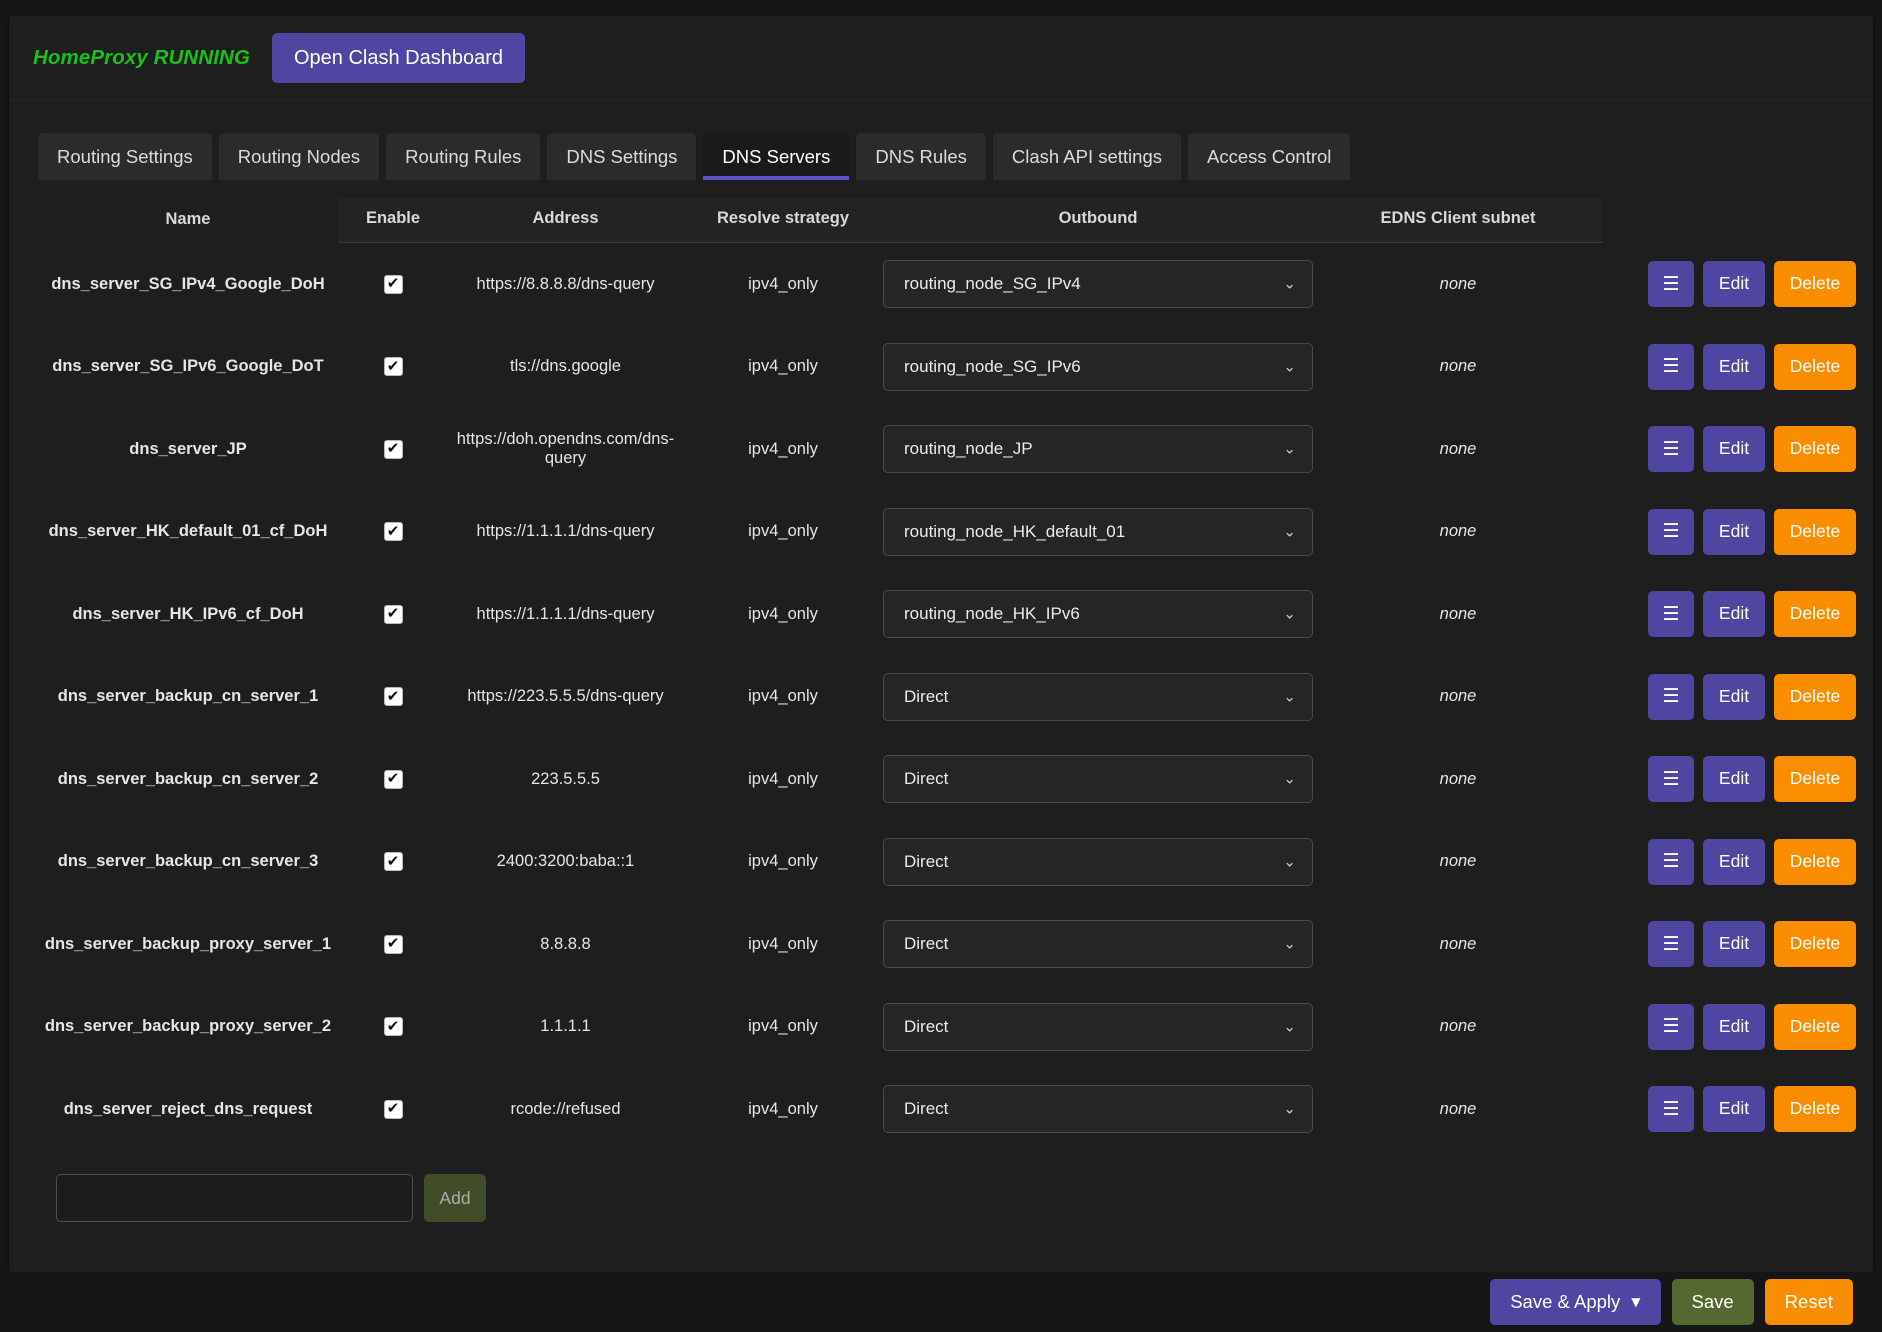 The height and width of the screenshot is (1332, 1882). What do you see at coordinates (776, 157) in the screenshot?
I see `tab-dns-servers: DNS Servers` at bounding box center [776, 157].